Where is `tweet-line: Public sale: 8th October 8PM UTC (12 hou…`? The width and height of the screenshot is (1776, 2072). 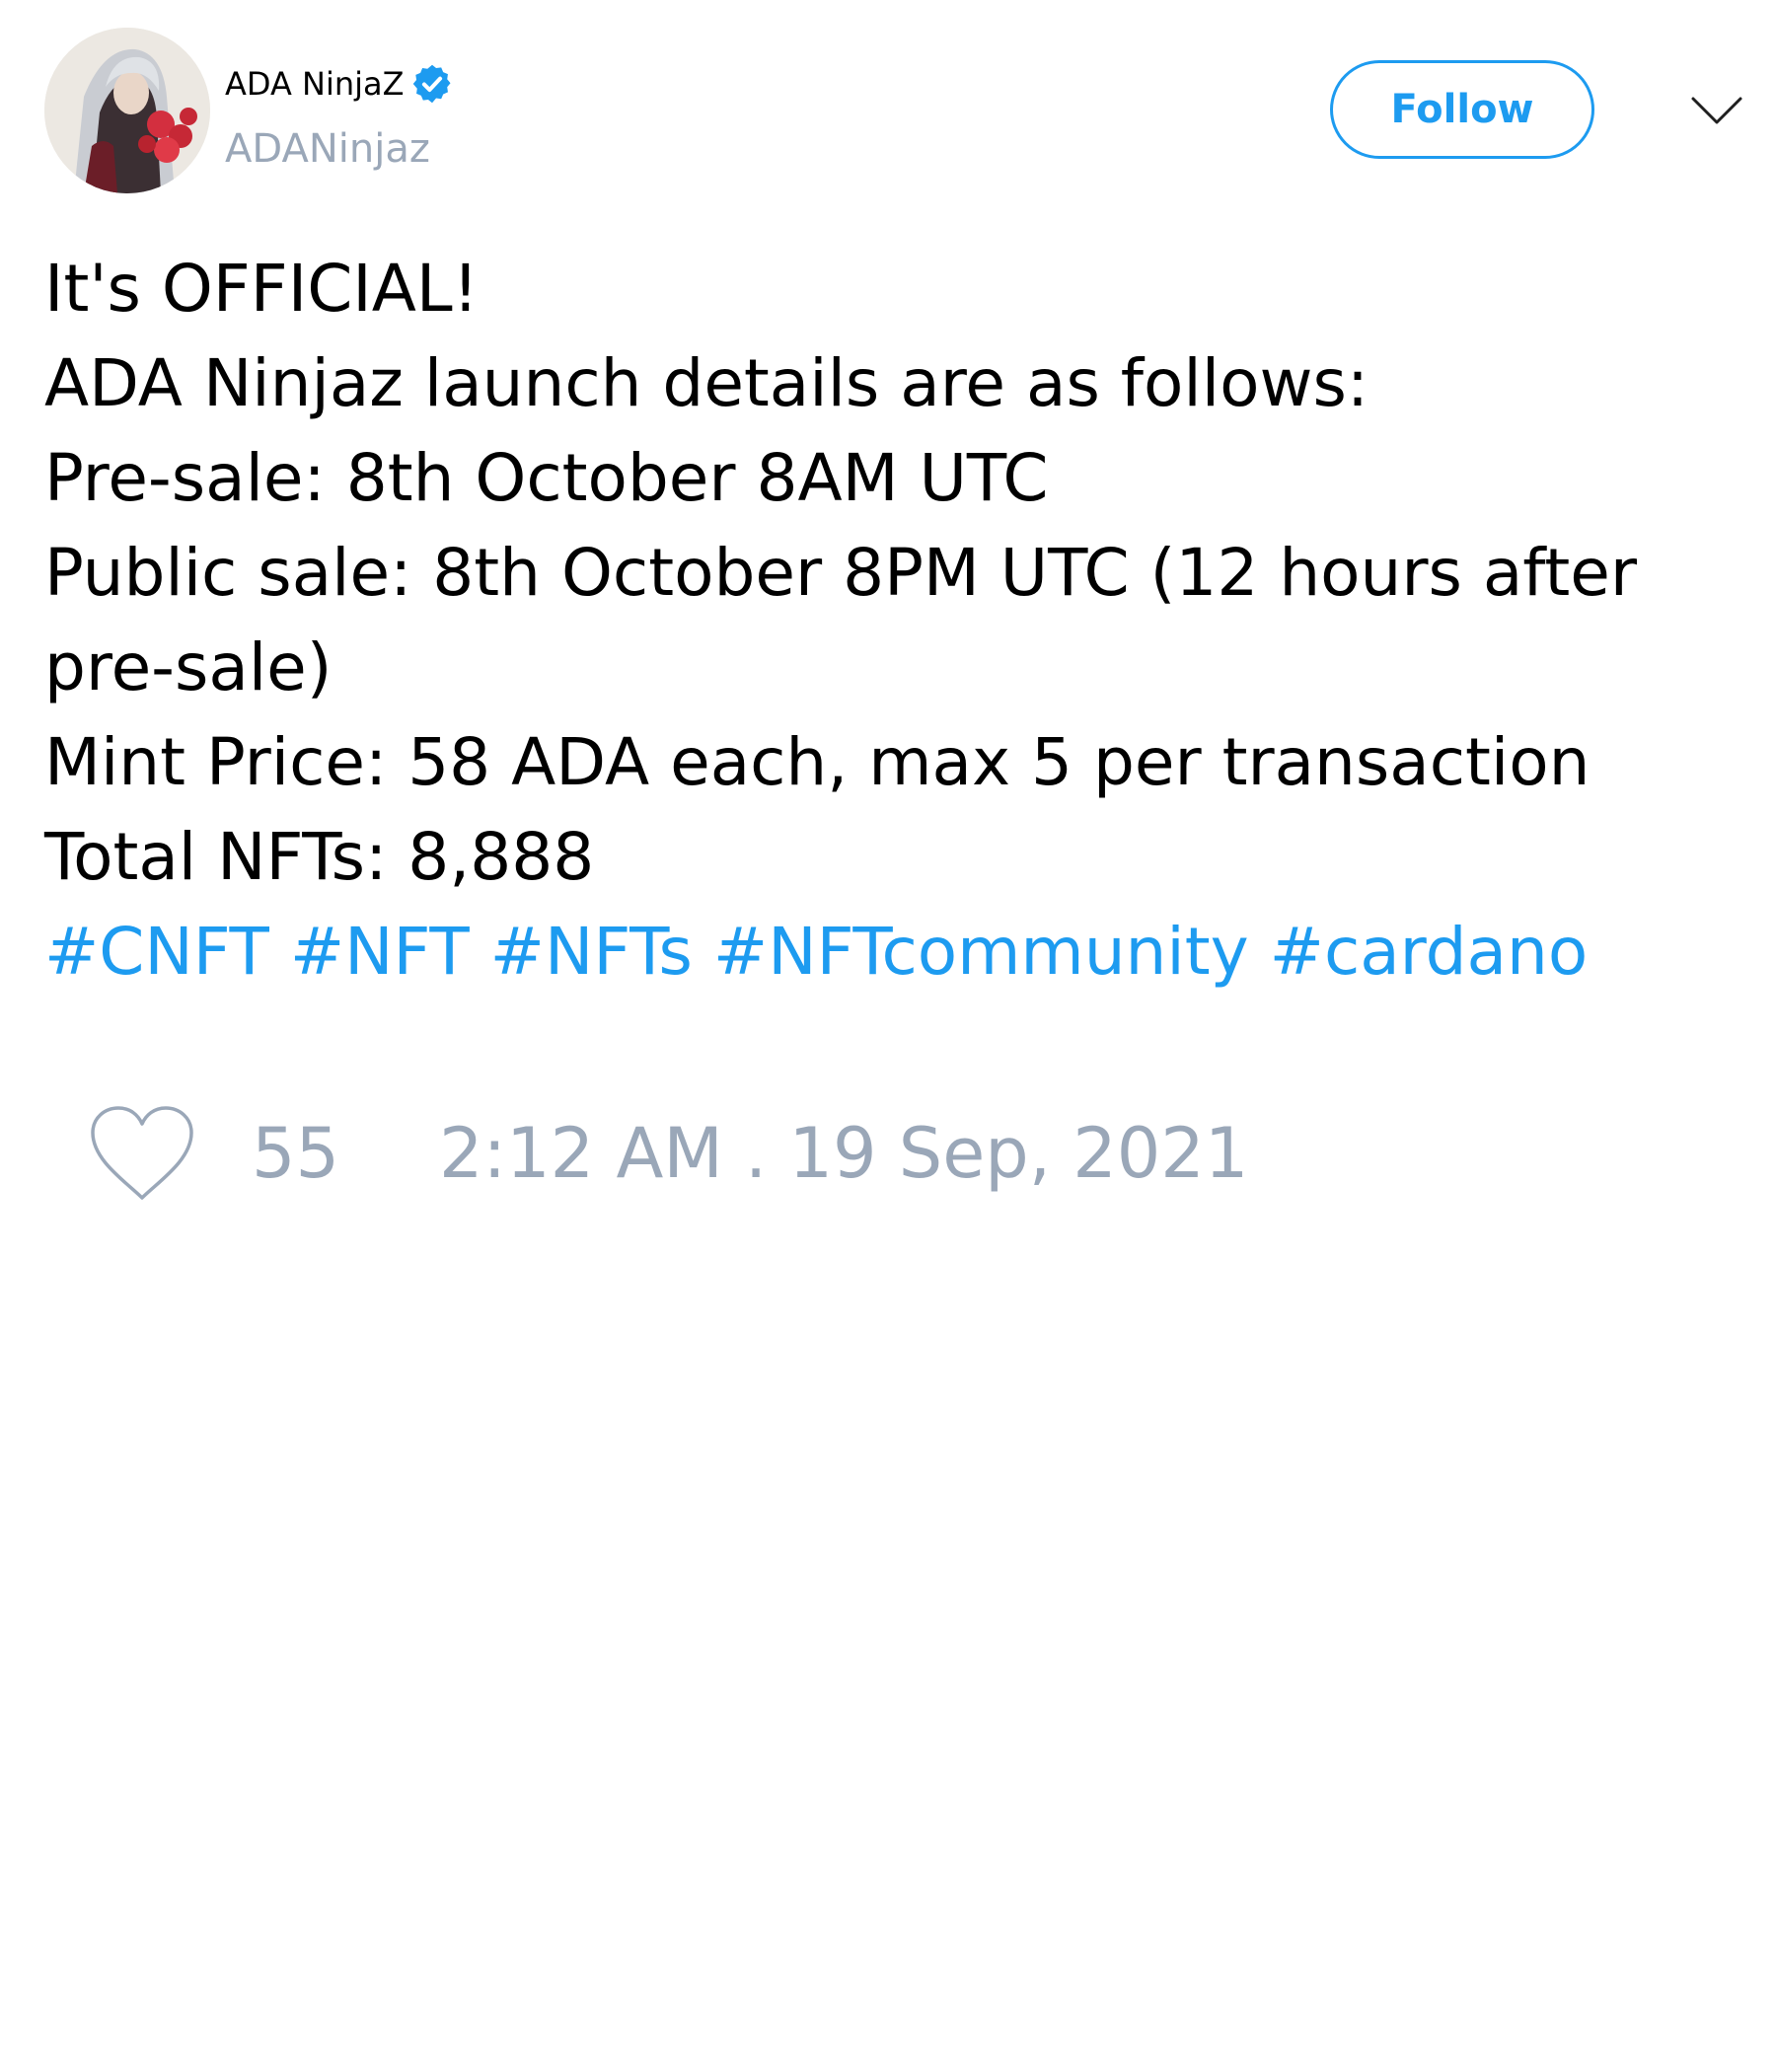 tweet-line: Public sale: 8th October 8PM UTC (12 hou… is located at coordinates (841, 573).